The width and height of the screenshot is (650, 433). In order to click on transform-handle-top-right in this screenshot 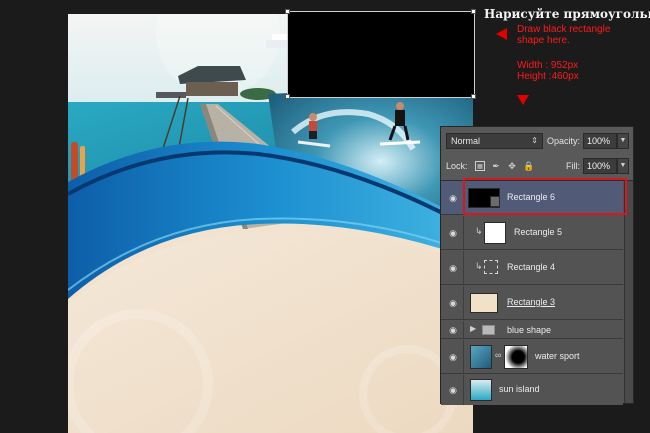, I will do `click(473, 11)`.